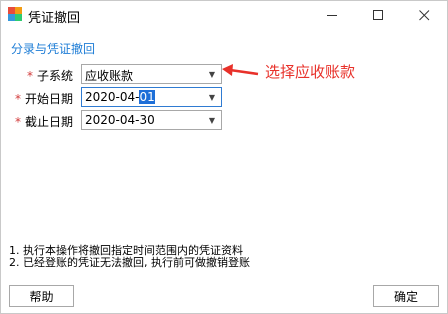 Image resolution: width=448 pixels, height=314 pixels. Describe the element at coordinates (120, 97) in the screenshot. I see `start-date-value: 2020-04-01` at that location.